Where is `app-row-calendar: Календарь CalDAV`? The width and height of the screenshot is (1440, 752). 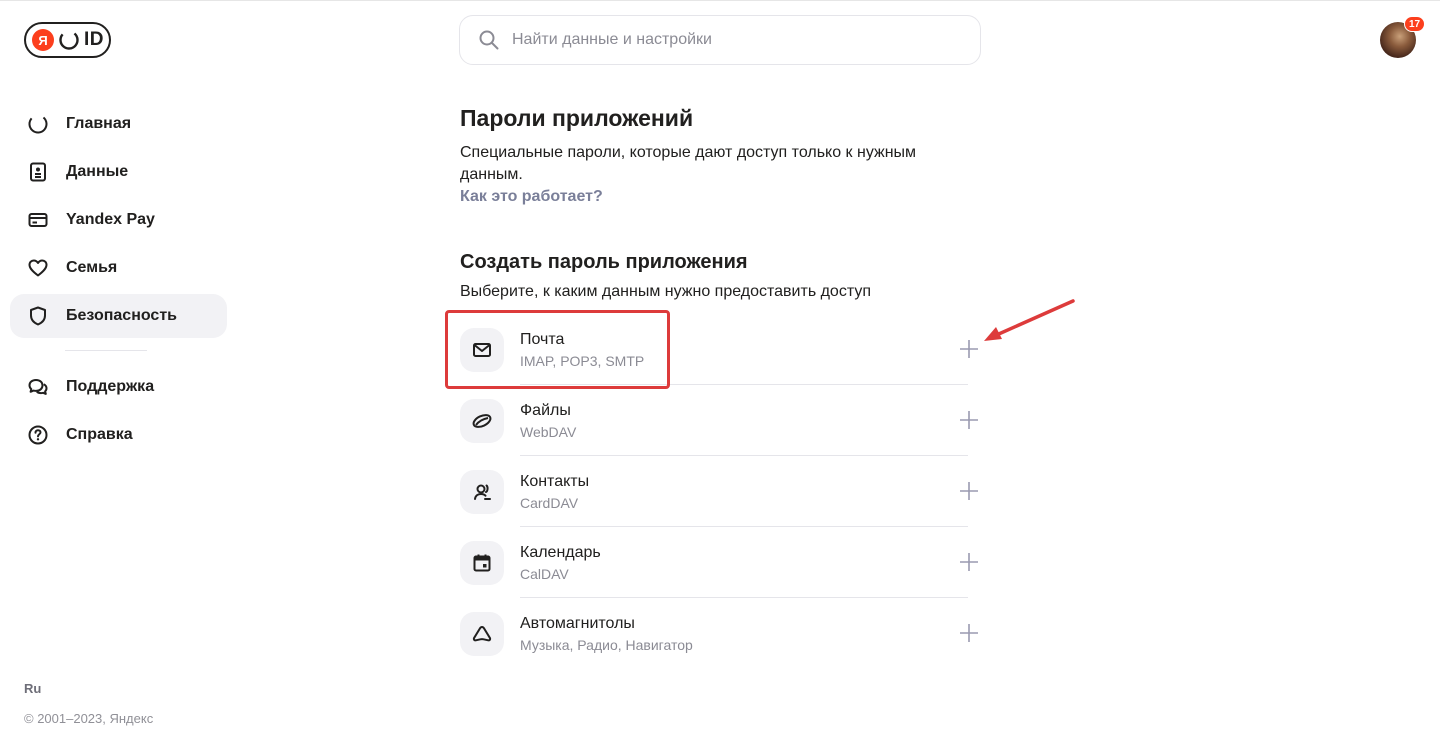 app-row-calendar: Календарь CalDAV is located at coordinates (720, 562).